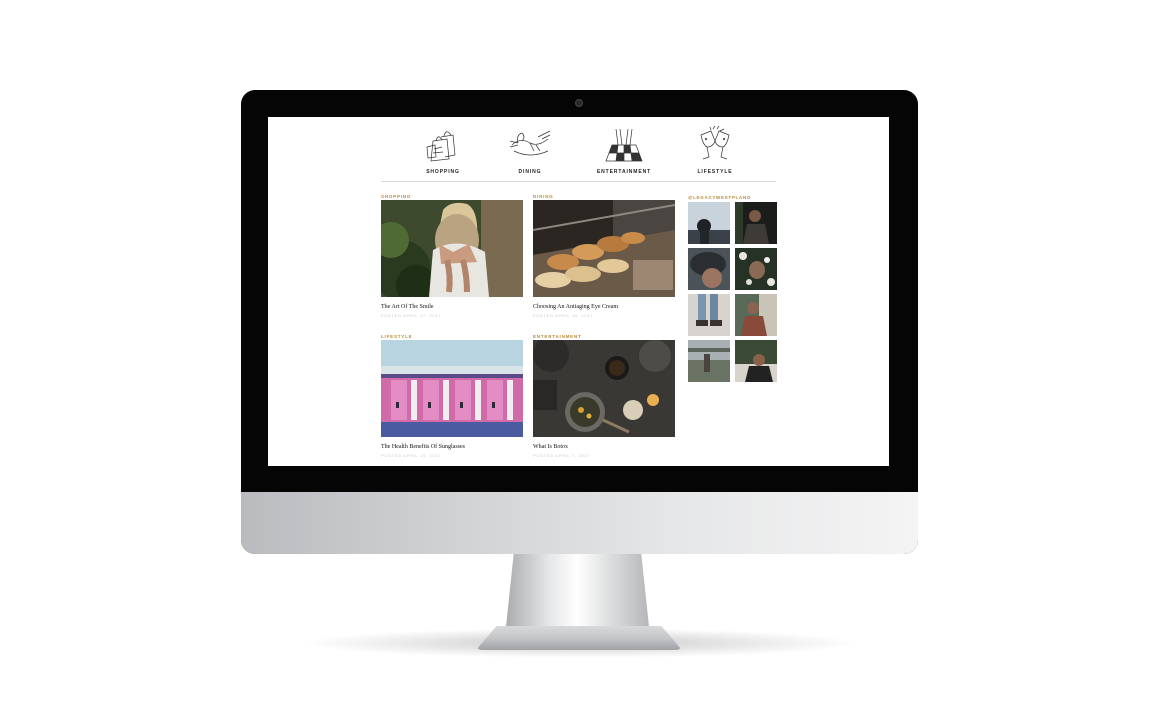 The image size is (1161, 724). Describe the element at coordinates (562, 455) in the screenshot. I see `post-date: POSTED APRIL 7, 2017` at that location.